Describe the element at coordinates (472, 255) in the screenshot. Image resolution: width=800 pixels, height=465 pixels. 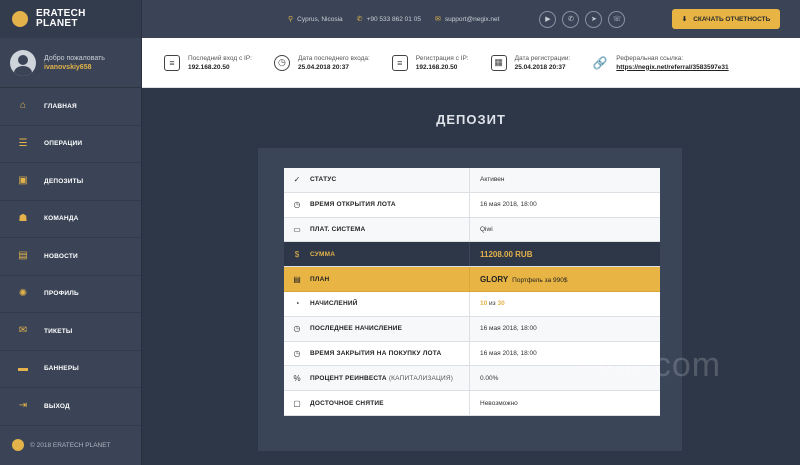
I see `row-amount: $ СУММА 11208.00 RUB` at that location.